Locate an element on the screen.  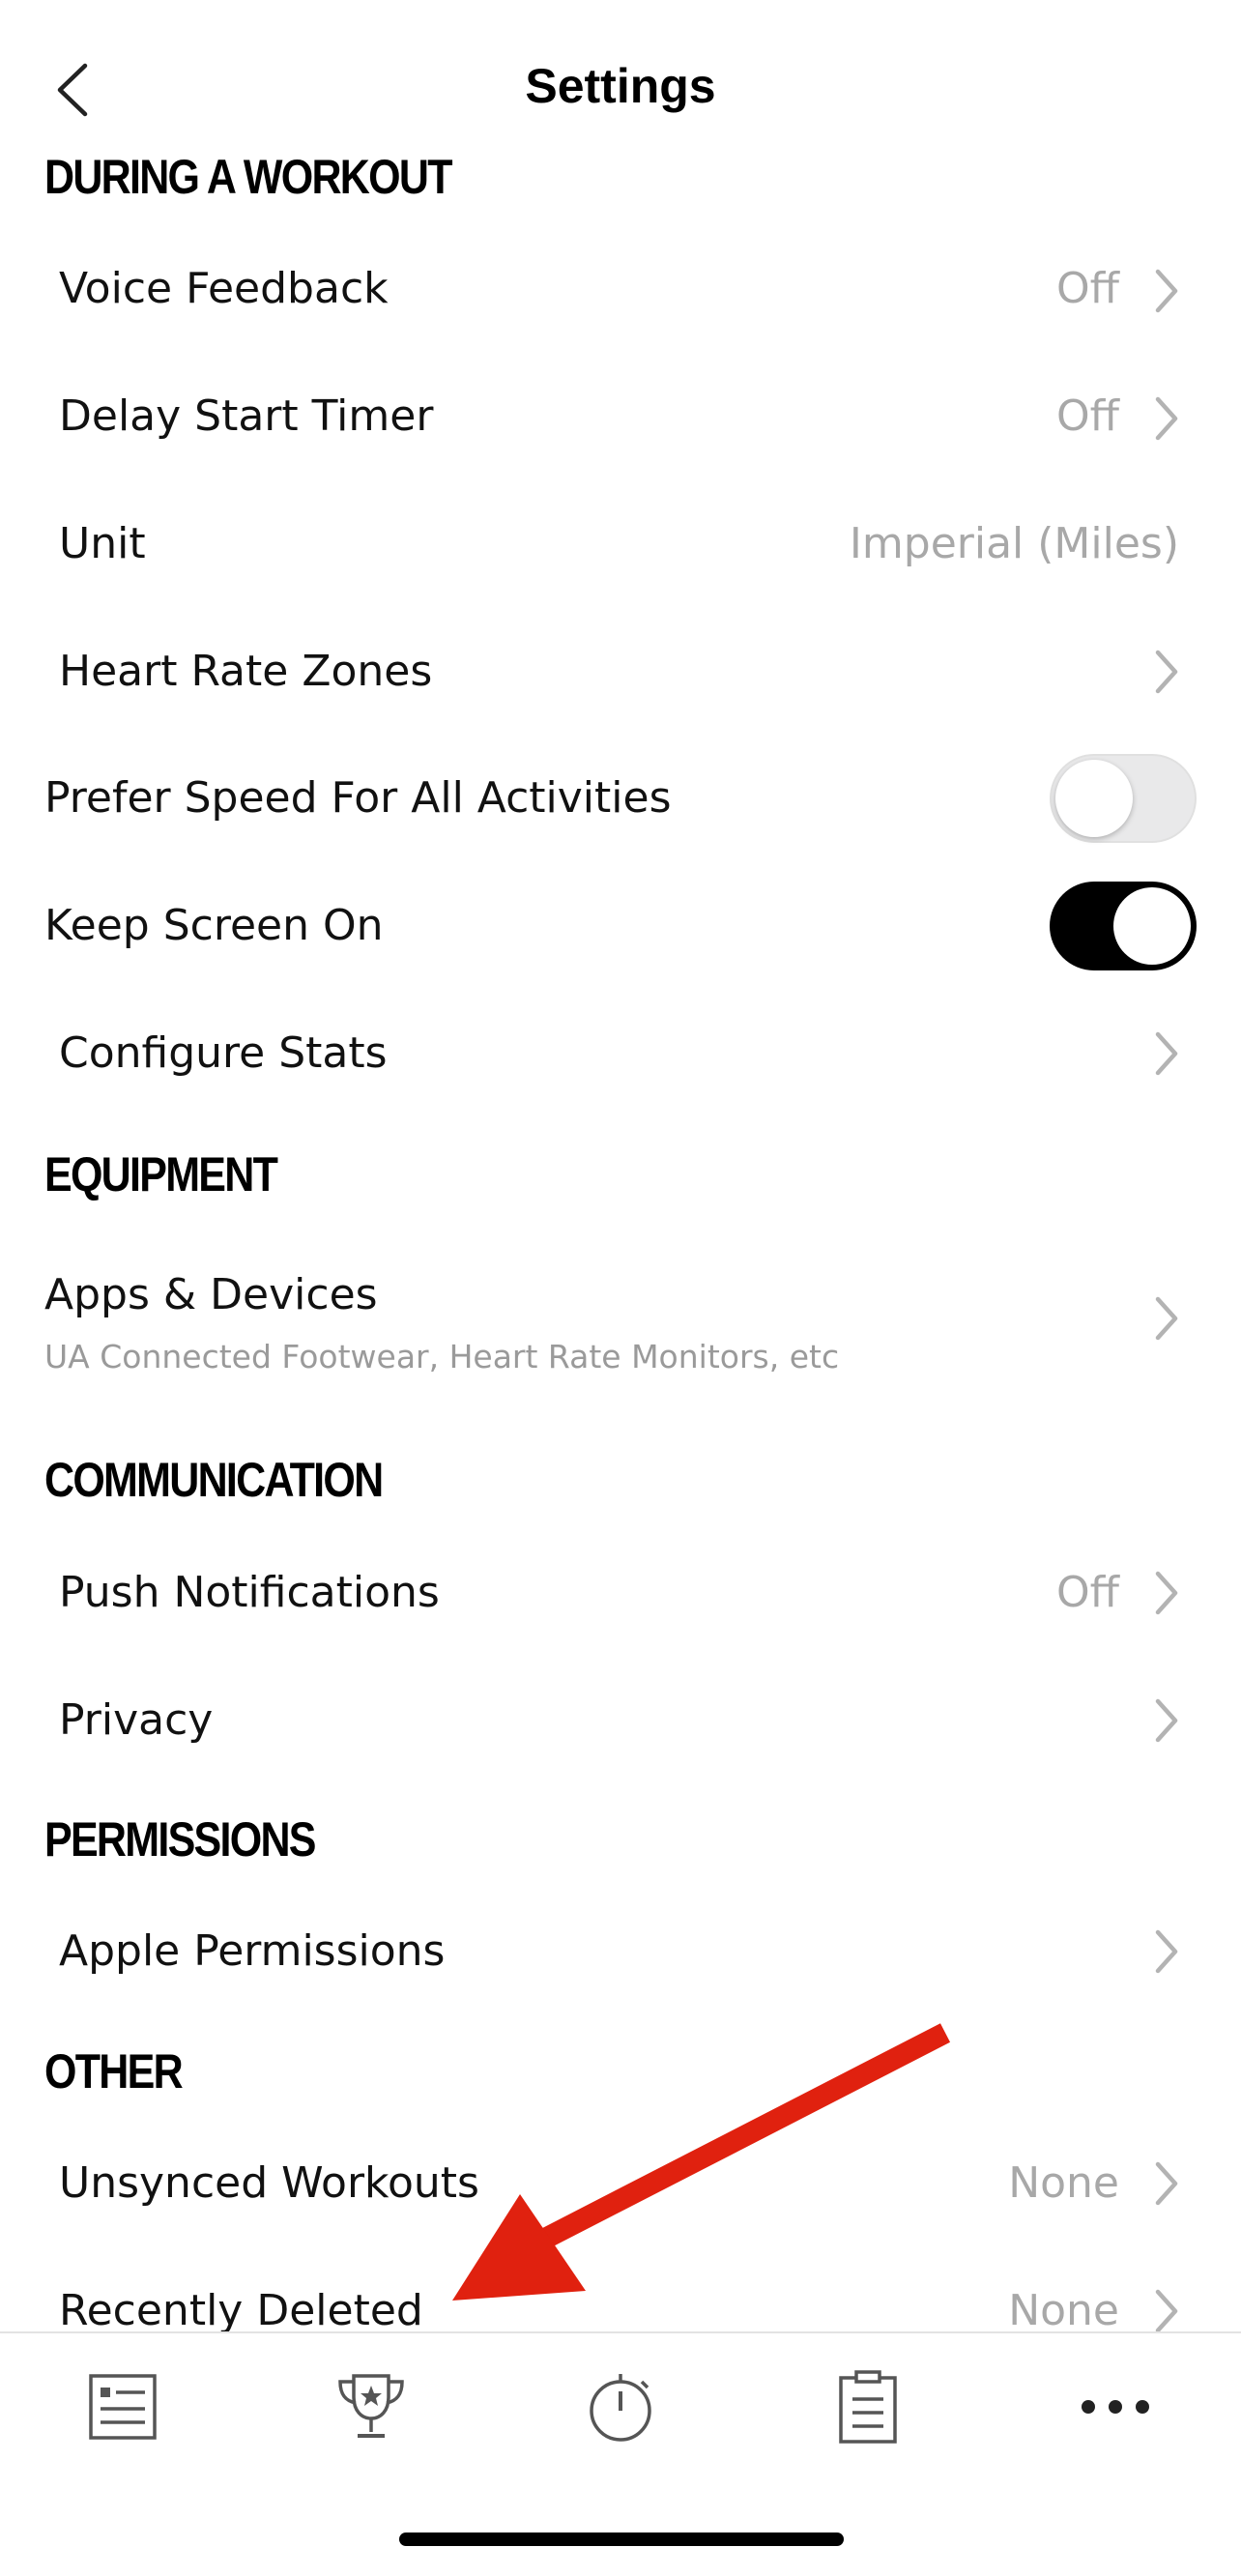
unit-label: Unit is located at coordinates (102, 543).